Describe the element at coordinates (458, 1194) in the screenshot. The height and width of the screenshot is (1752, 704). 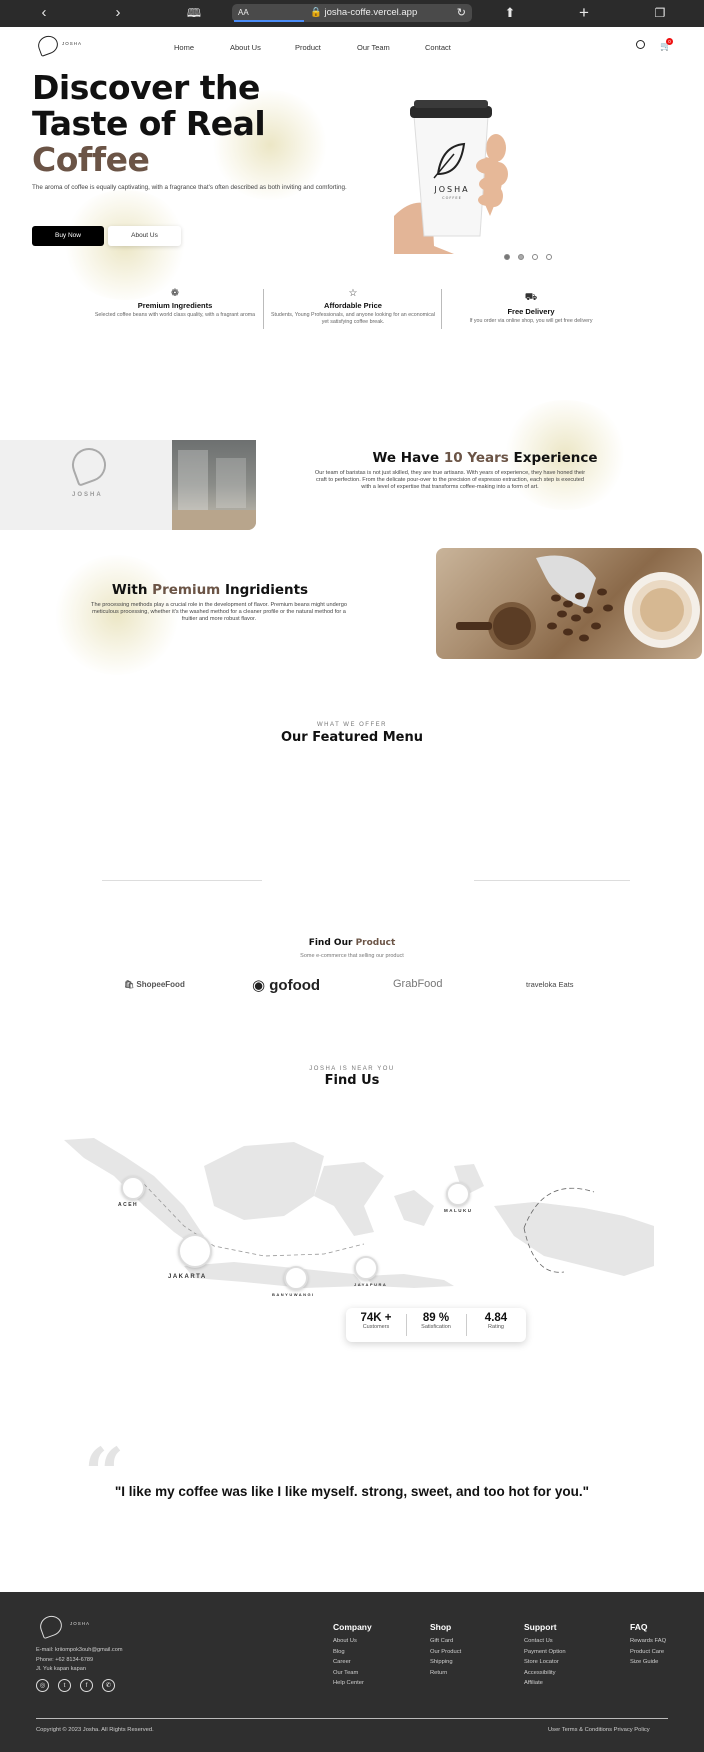
I see `location-pin-maluku` at that location.